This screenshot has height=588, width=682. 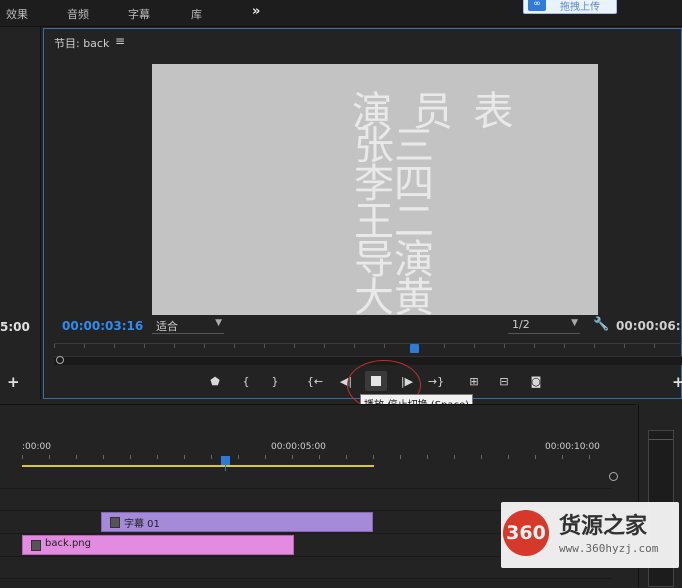 I want to click on timeline-playhead, so click(x=225, y=460).